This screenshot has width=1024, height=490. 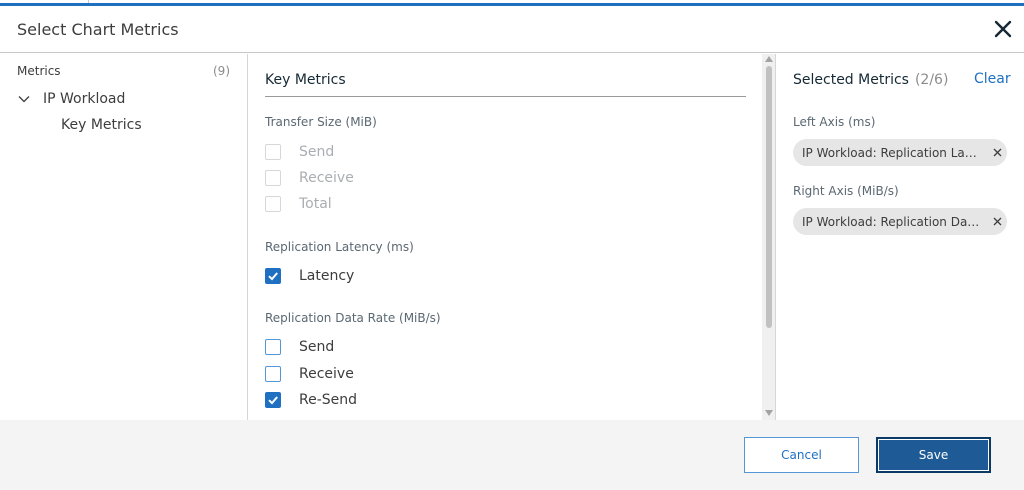 I want to click on checkbox-rate-resend: Re-Send, so click(x=311, y=400).